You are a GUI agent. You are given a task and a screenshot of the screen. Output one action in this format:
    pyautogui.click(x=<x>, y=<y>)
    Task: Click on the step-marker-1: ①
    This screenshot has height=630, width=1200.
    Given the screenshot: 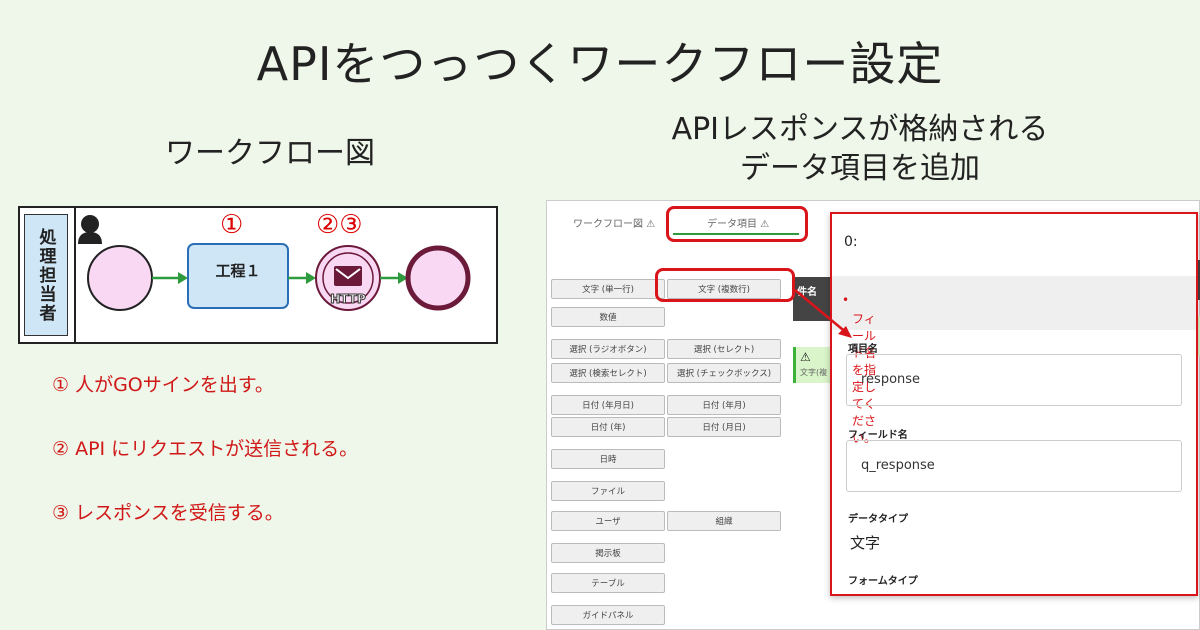 What is the action you would take?
    pyautogui.click(x=232, y=225)
    